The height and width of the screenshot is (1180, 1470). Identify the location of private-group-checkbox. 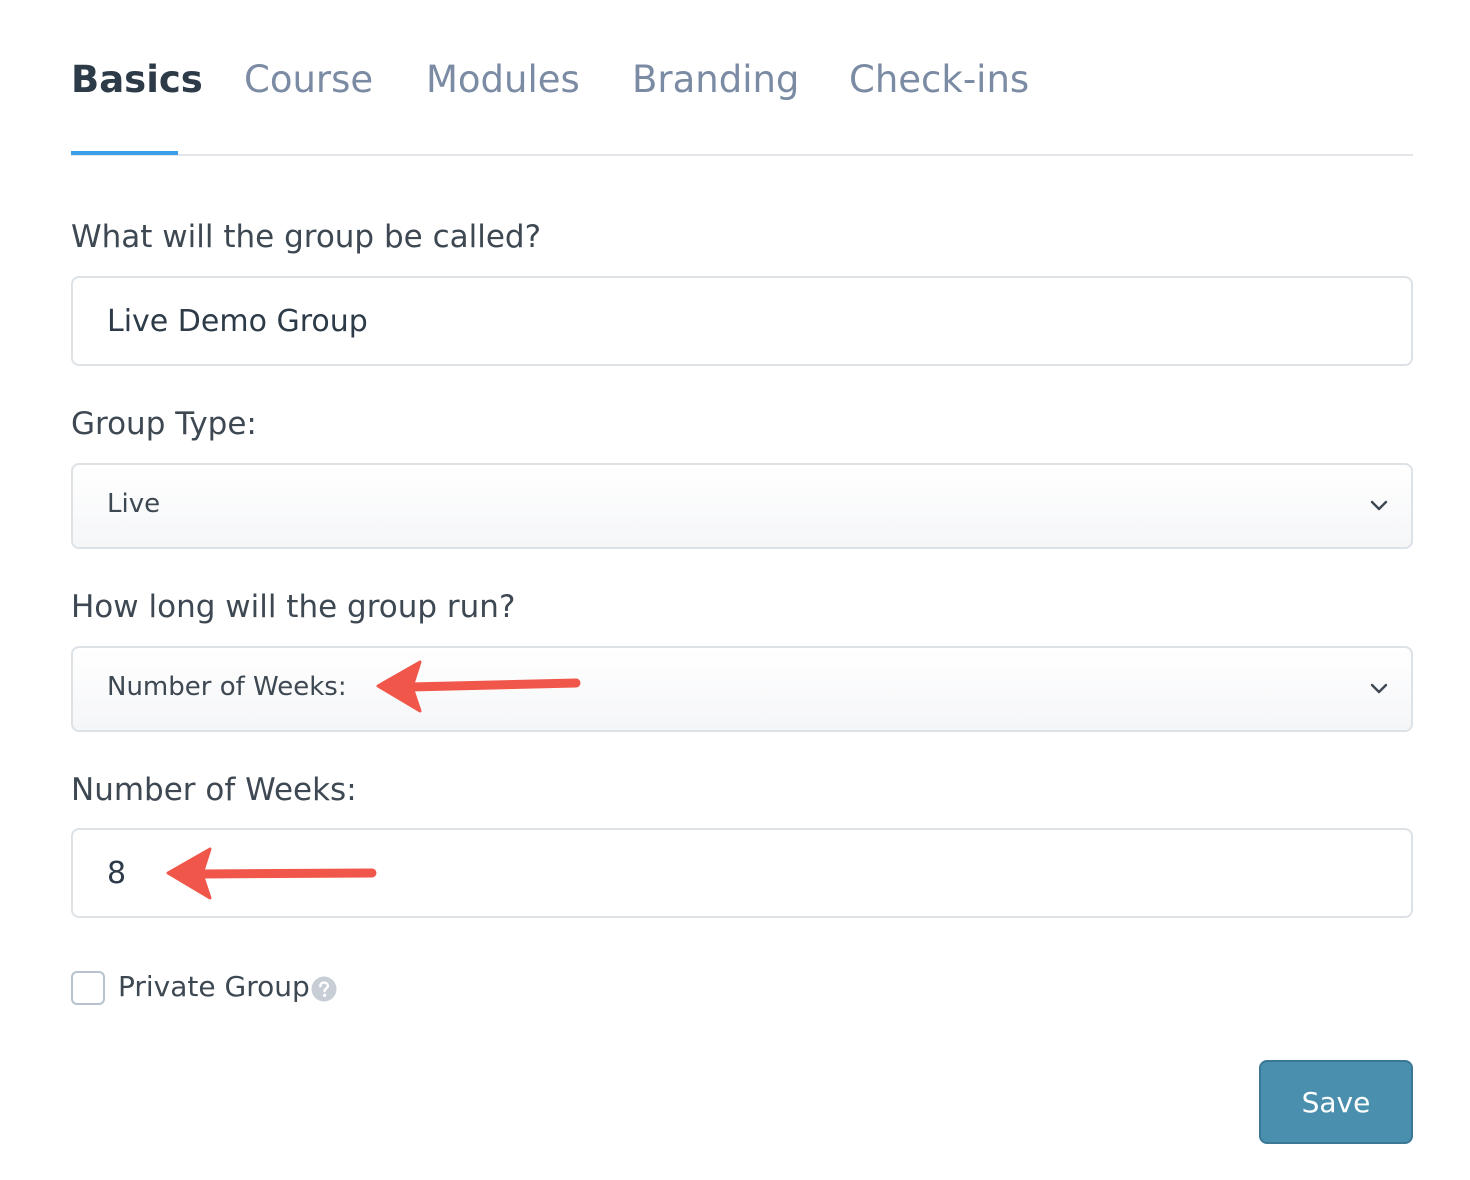
(88, 988).